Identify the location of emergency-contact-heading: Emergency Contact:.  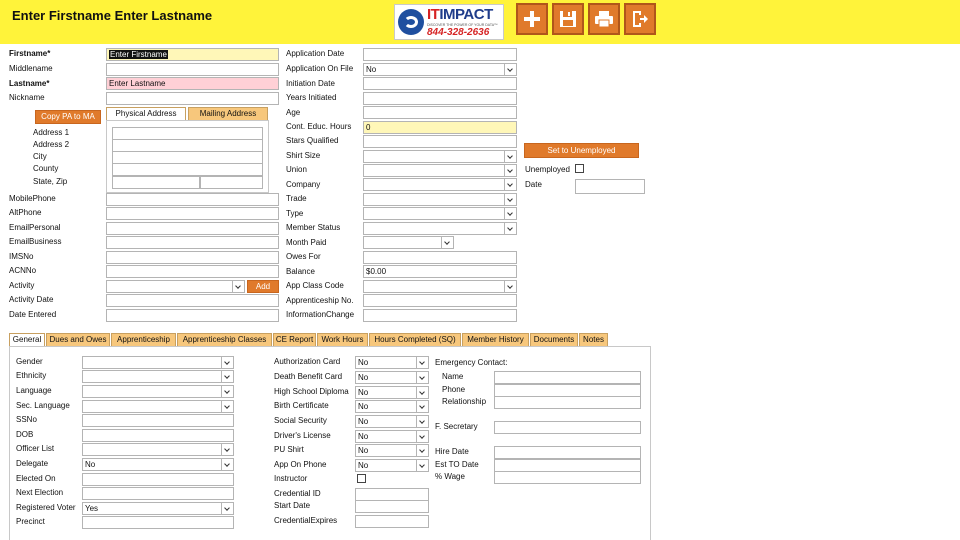
(471, 362).